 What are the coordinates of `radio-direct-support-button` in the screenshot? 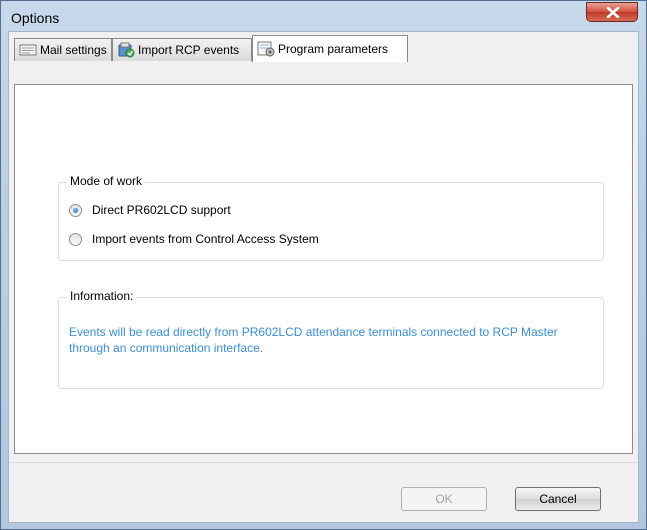 It's located at (75, 210).